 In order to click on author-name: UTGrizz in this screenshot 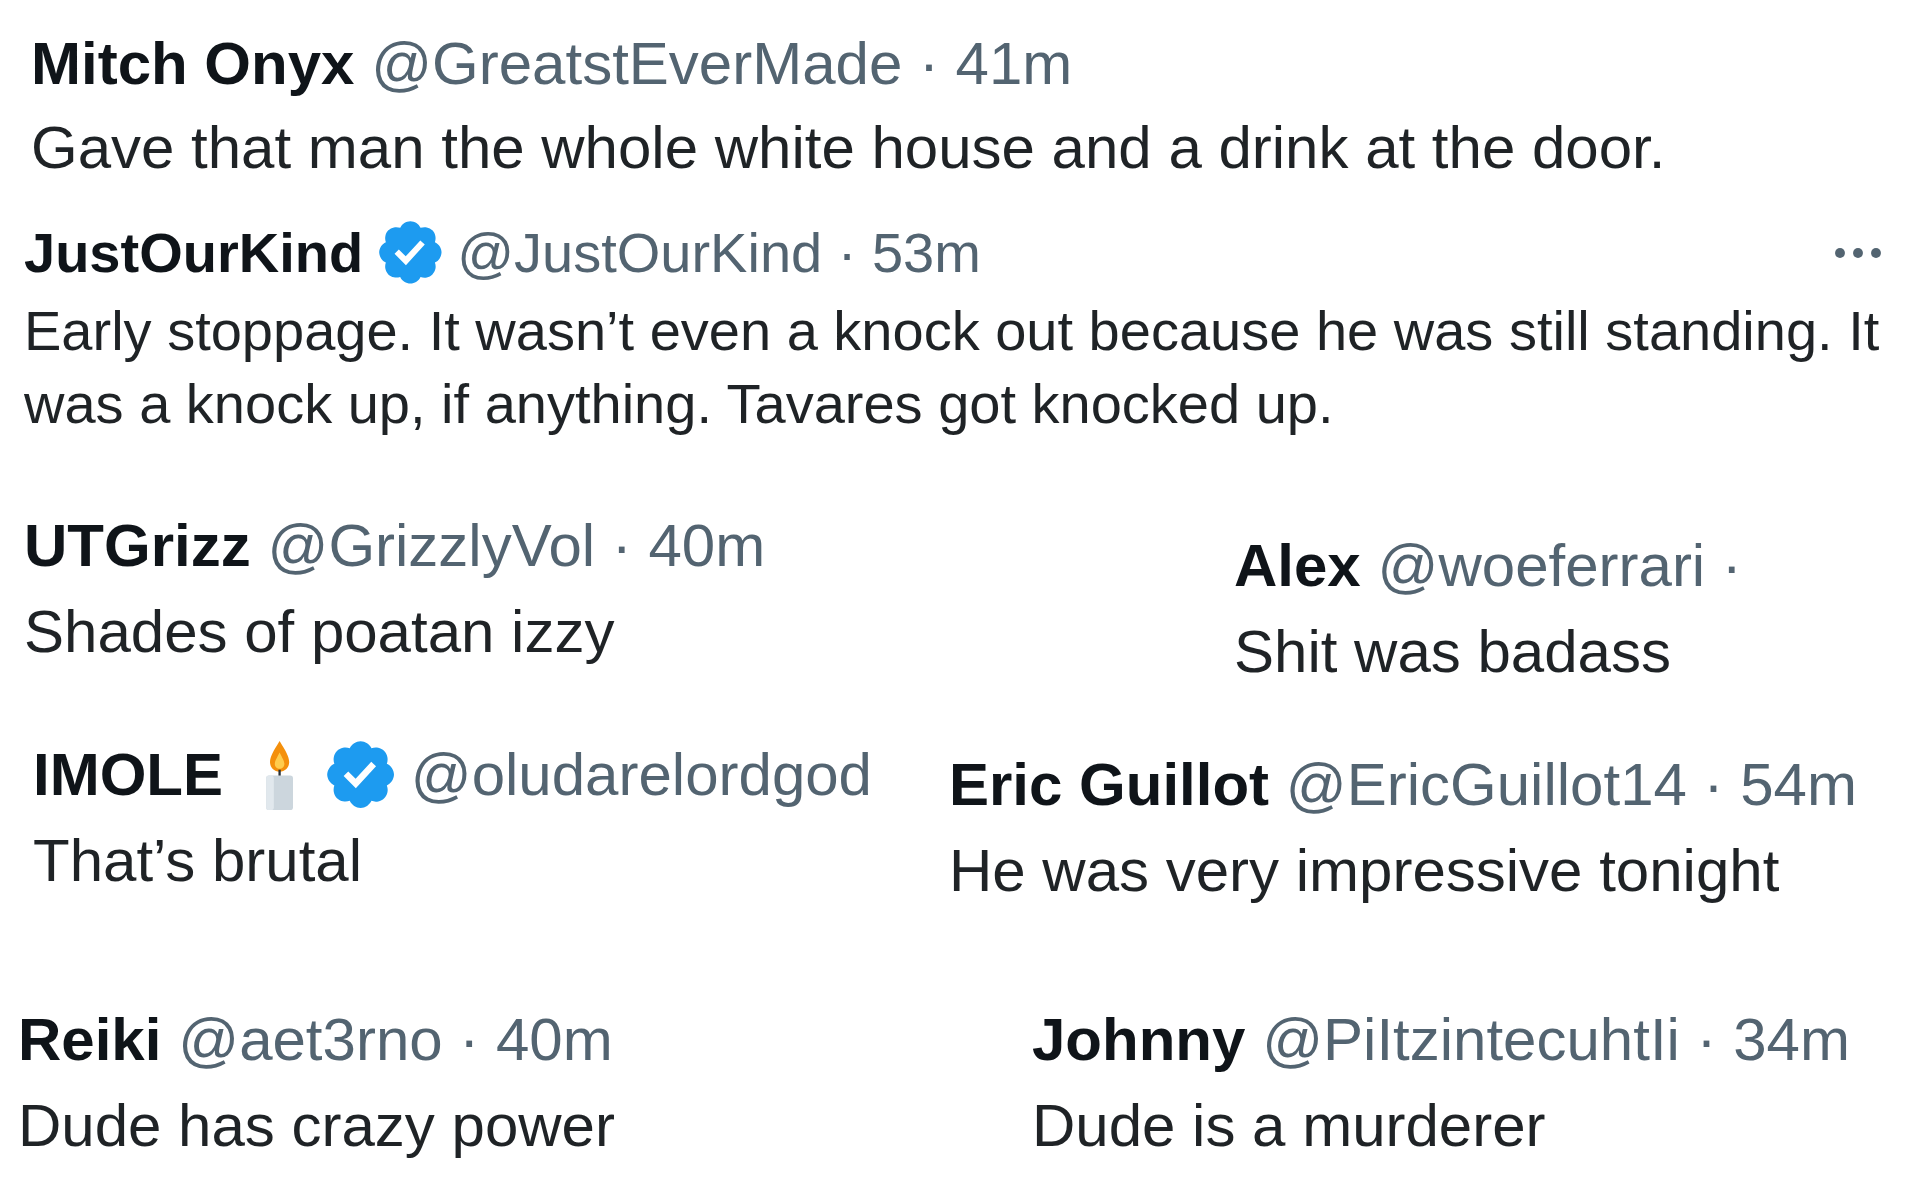, I will do `click(137, 546)`.